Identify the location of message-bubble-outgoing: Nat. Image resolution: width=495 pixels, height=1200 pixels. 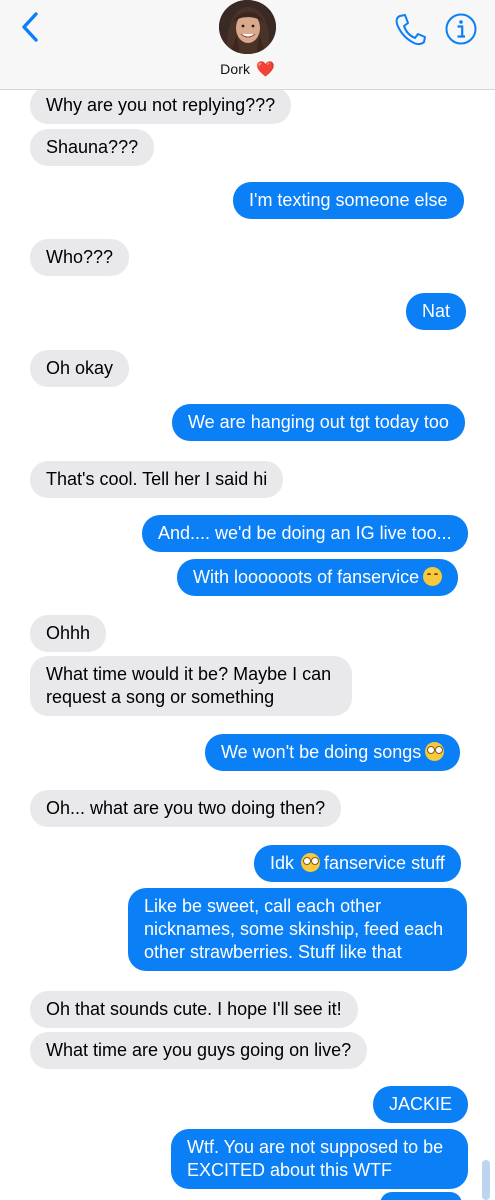
(436, 311).